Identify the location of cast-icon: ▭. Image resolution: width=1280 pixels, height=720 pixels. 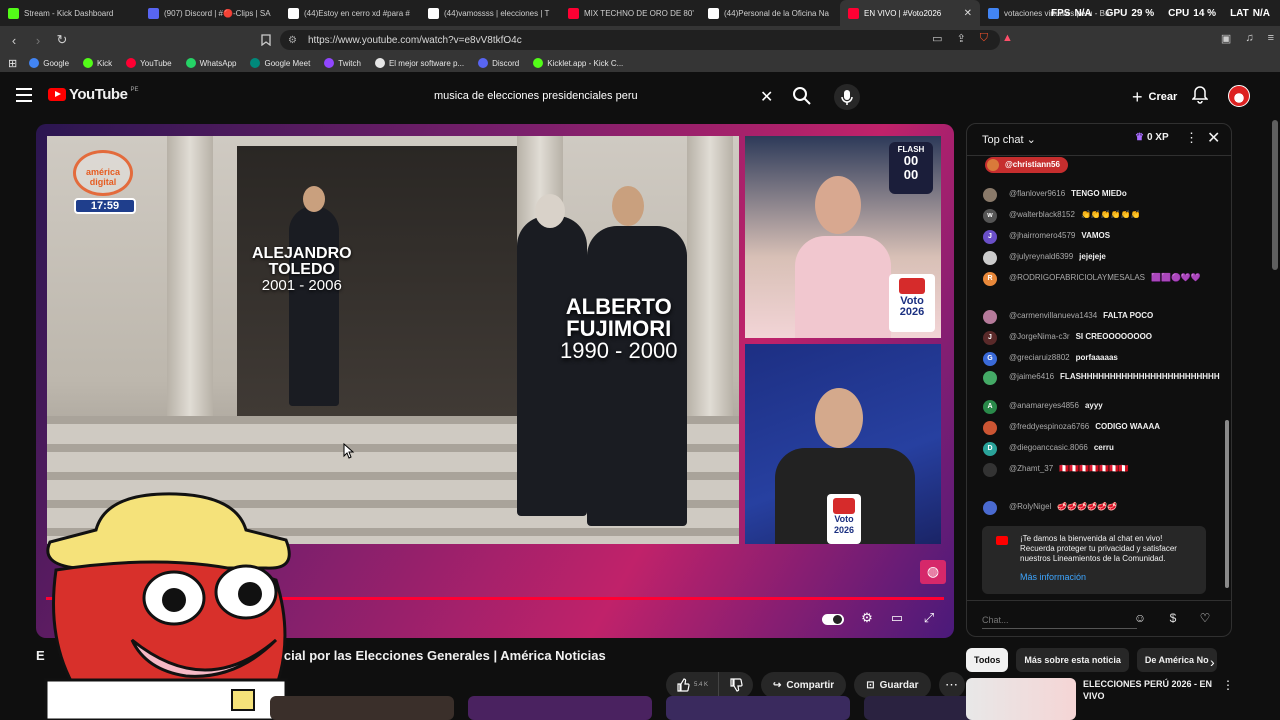
(937, 38).